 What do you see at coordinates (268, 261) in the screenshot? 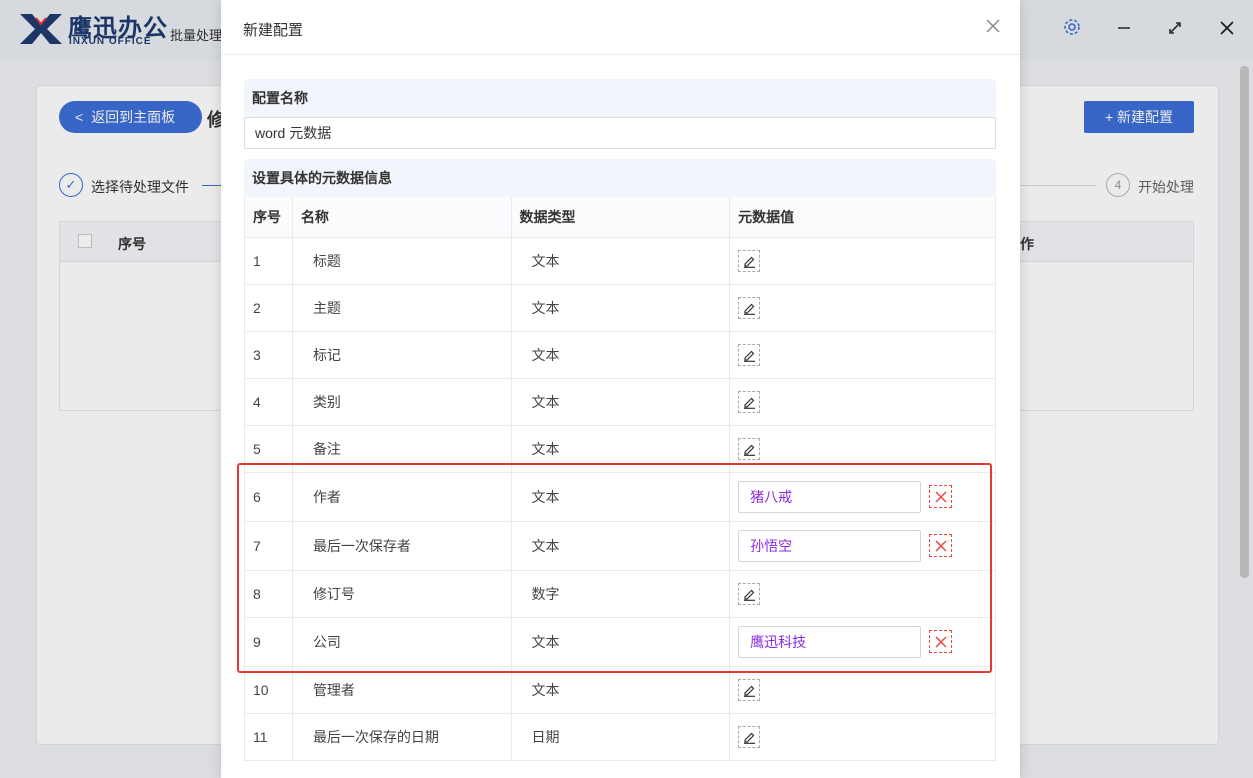
I see `row-index: 1` at bounding box center [268, 261].